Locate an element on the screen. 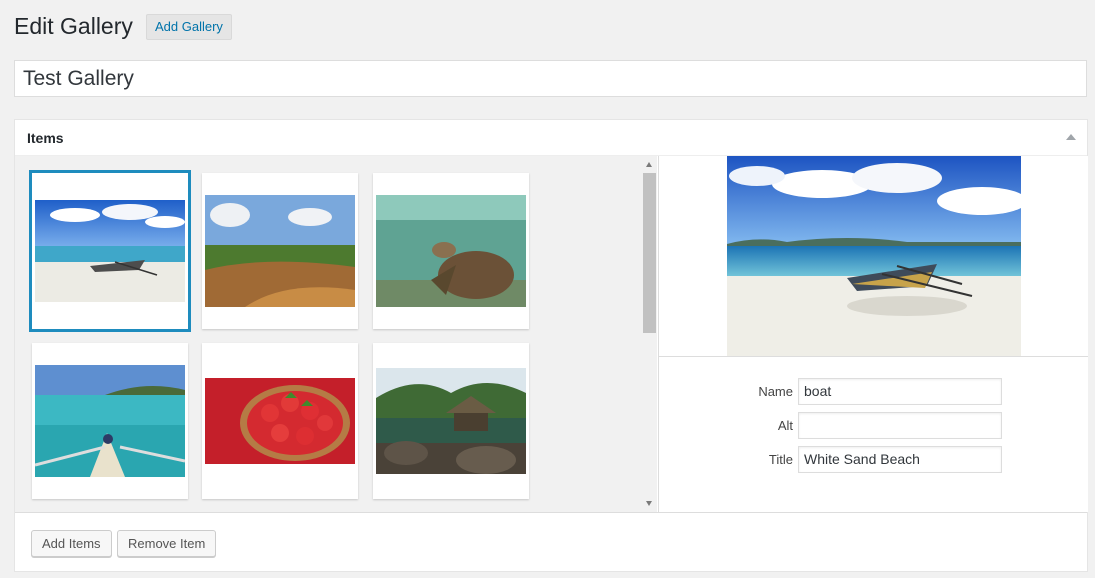  gallery-title-input: Test Gallery is located at coordinates (550, 78).